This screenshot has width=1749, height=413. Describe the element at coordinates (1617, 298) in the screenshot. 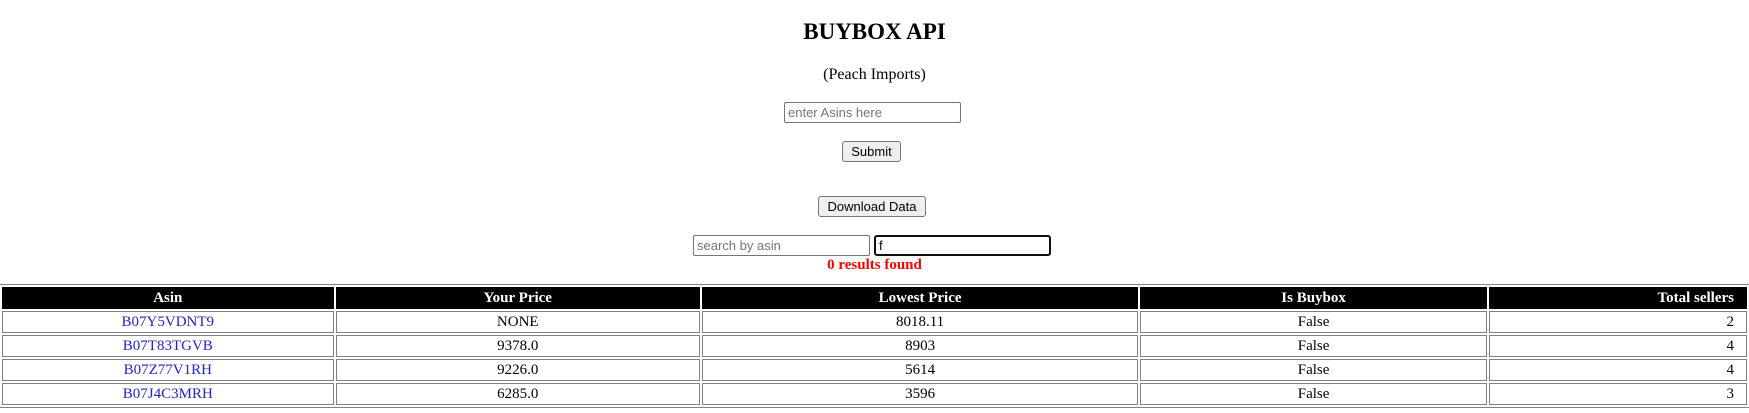

I see `column-header-total-sellers: Total sellers` at that location.